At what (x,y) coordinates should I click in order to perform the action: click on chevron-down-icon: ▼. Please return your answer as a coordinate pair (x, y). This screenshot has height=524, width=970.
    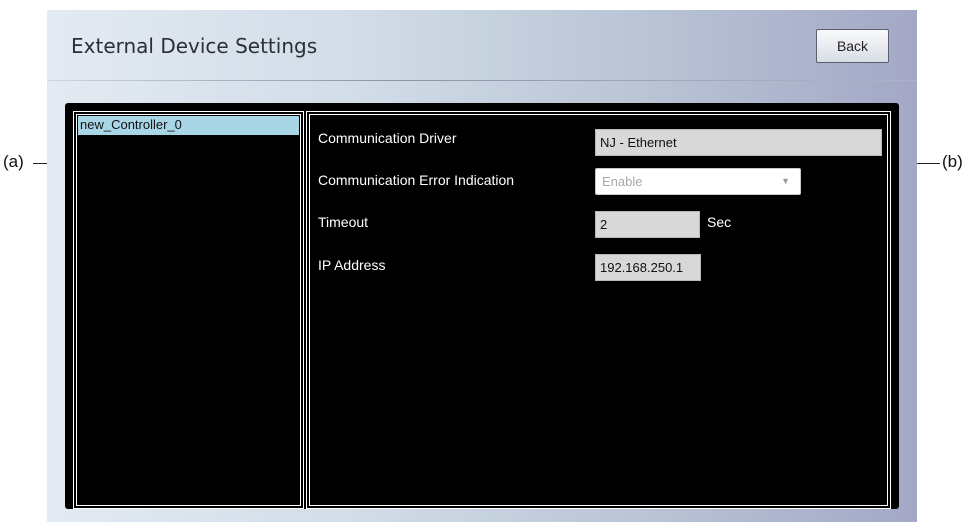
    Looking at the image, I should click on (785, 181).